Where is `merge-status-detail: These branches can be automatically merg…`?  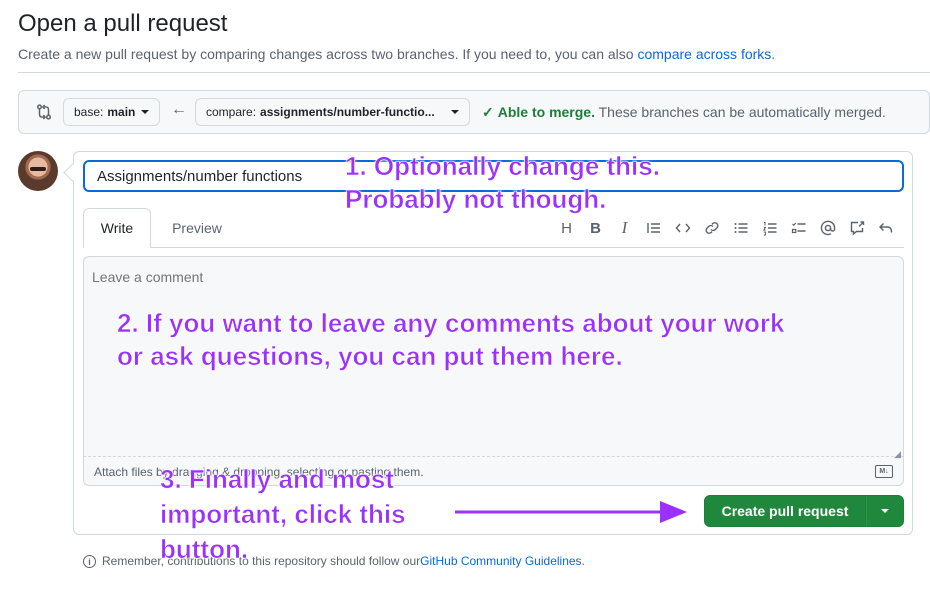
merge-status-detail: These branches can be automatically merg… is located at coordinates (740, 112).